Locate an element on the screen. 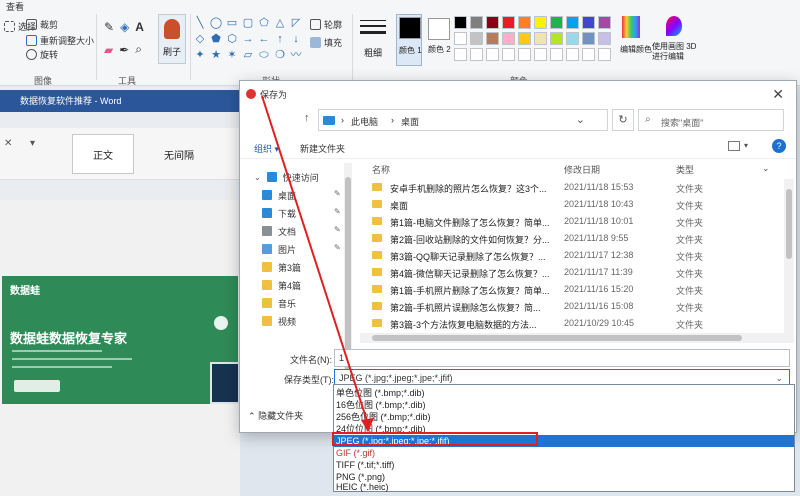  shape-diamond-icon: ◇ is located at coordinates (200, 39).